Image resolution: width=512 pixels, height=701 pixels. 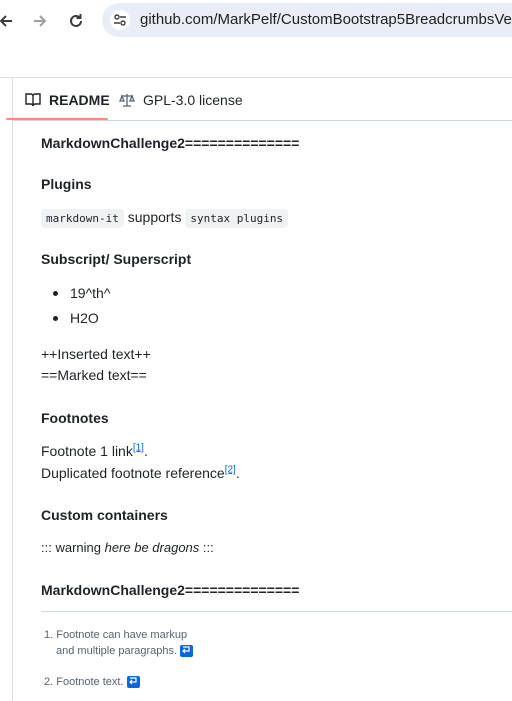 What do you see at coordinates (73, 547) in the screenshot?
I see `warning-prefix: ::: warning` at bounding box center [73, 547].